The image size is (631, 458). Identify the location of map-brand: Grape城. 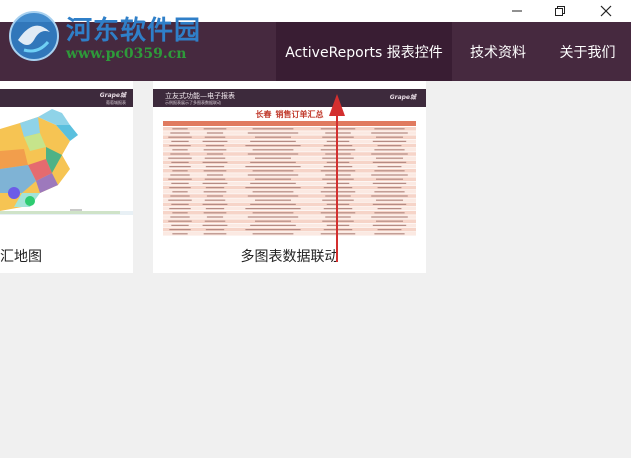
(113, 95).